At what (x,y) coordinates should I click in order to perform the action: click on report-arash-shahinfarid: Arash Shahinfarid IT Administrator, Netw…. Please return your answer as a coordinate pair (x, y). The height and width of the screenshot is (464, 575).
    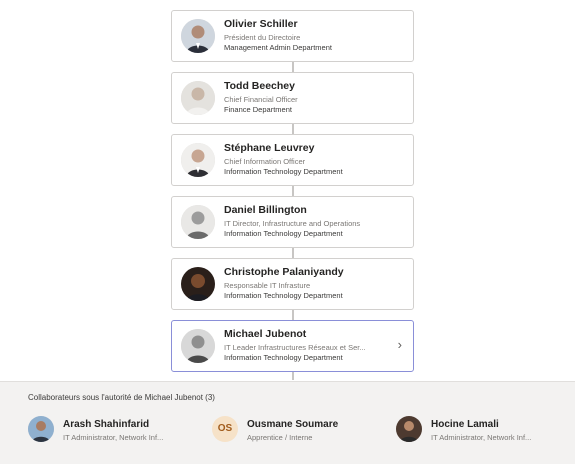
    Looking at the image, I should click on (113, 433).